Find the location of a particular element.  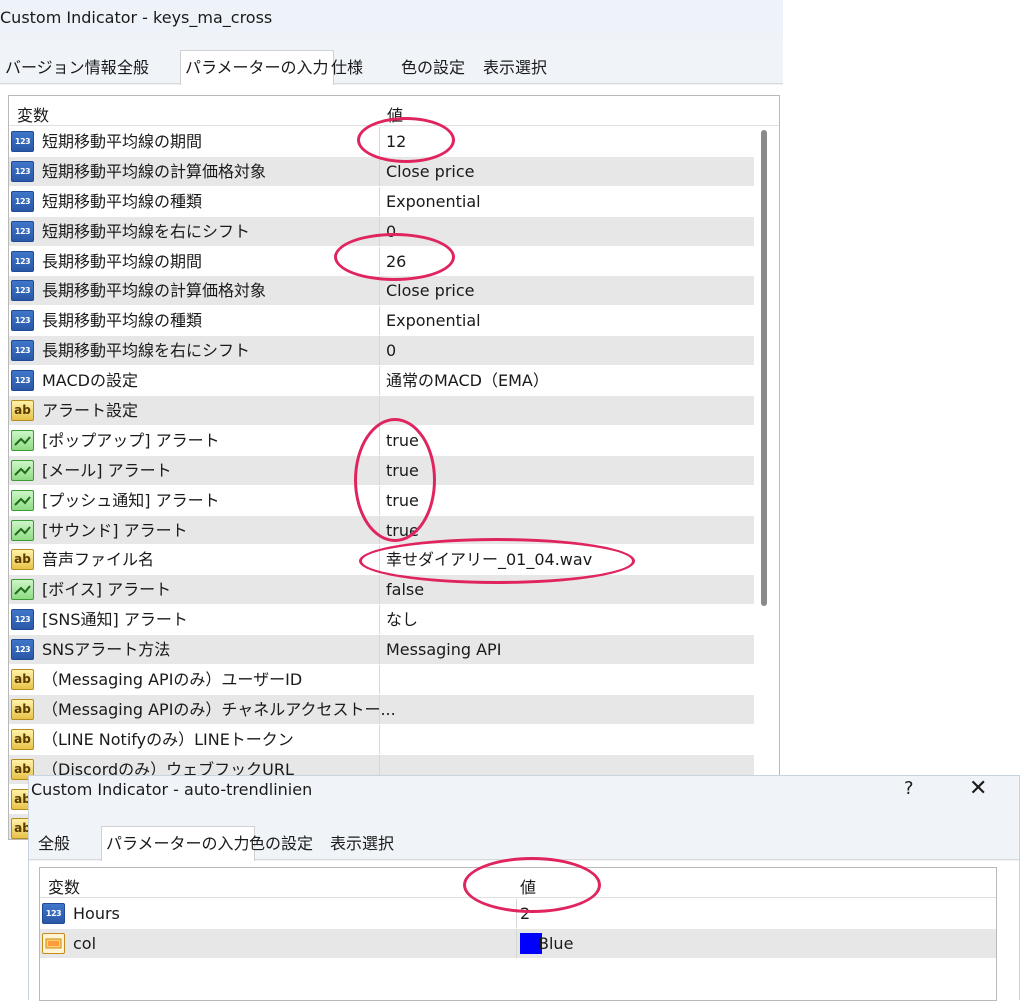

parameter-name: [SNS通知] アラート is located at coordinates (115, 620).